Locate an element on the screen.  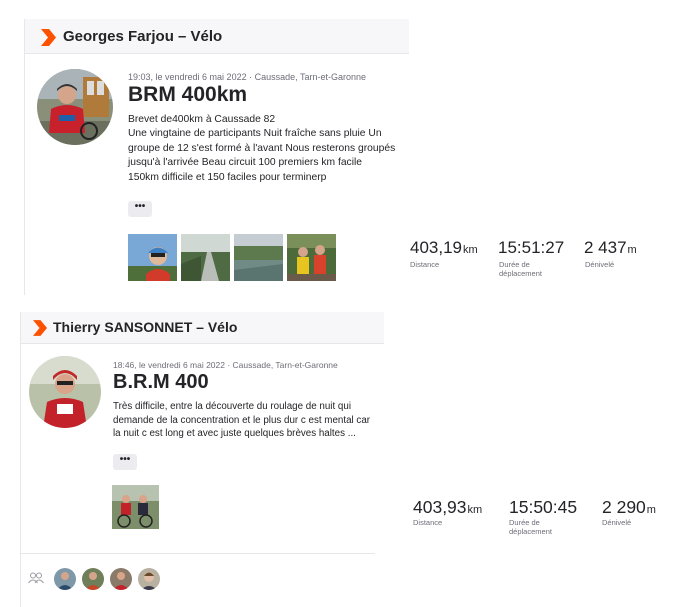
stat-value: 2 290 is located at coordinates (624, 507).